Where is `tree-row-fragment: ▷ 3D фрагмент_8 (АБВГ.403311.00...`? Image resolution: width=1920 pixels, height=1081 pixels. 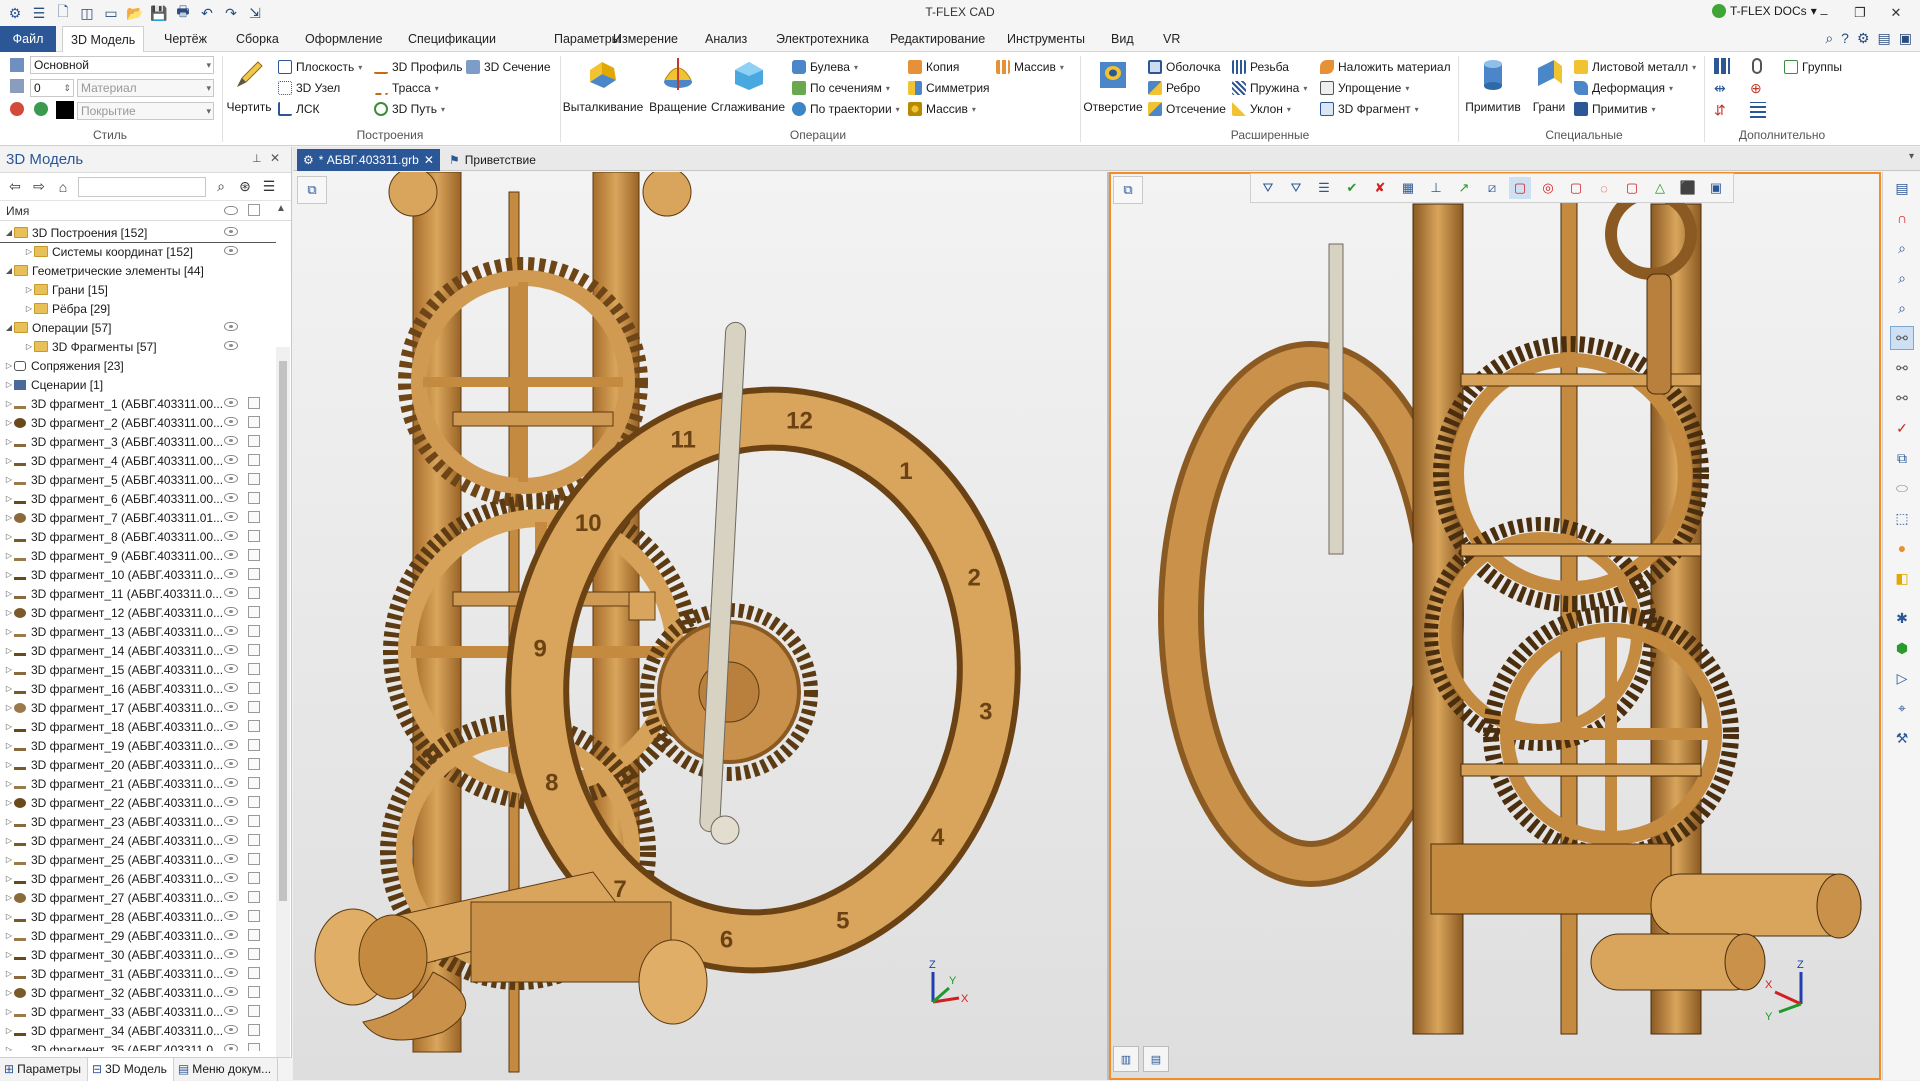 tree-row-fragment: ▷ 3D фрагмент_8 (АБВГ.403311.00... is located at coordinates (138, 536).